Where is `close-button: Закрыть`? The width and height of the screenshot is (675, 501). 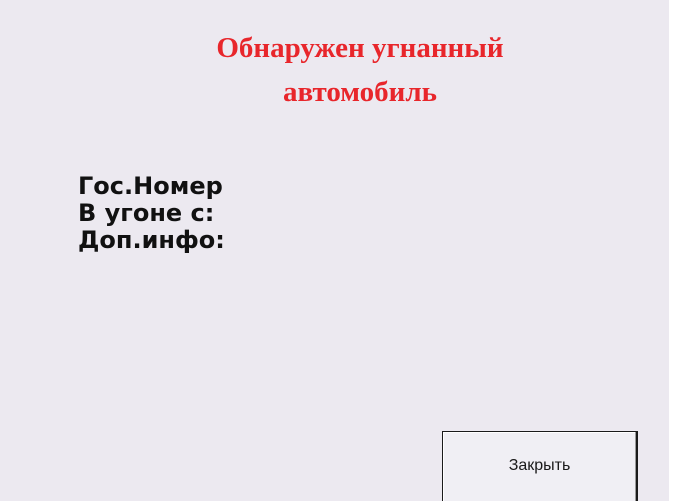
close-button: Закрыть is located at coordinates (540, 466).